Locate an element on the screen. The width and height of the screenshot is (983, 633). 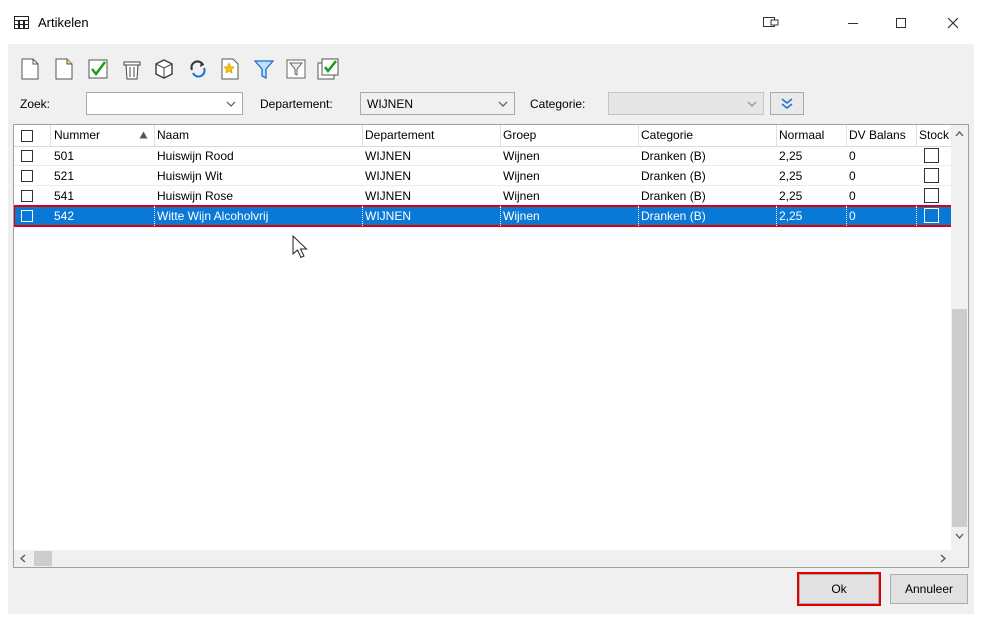
vertical-scrollbar is located at coordinates (959, 346).